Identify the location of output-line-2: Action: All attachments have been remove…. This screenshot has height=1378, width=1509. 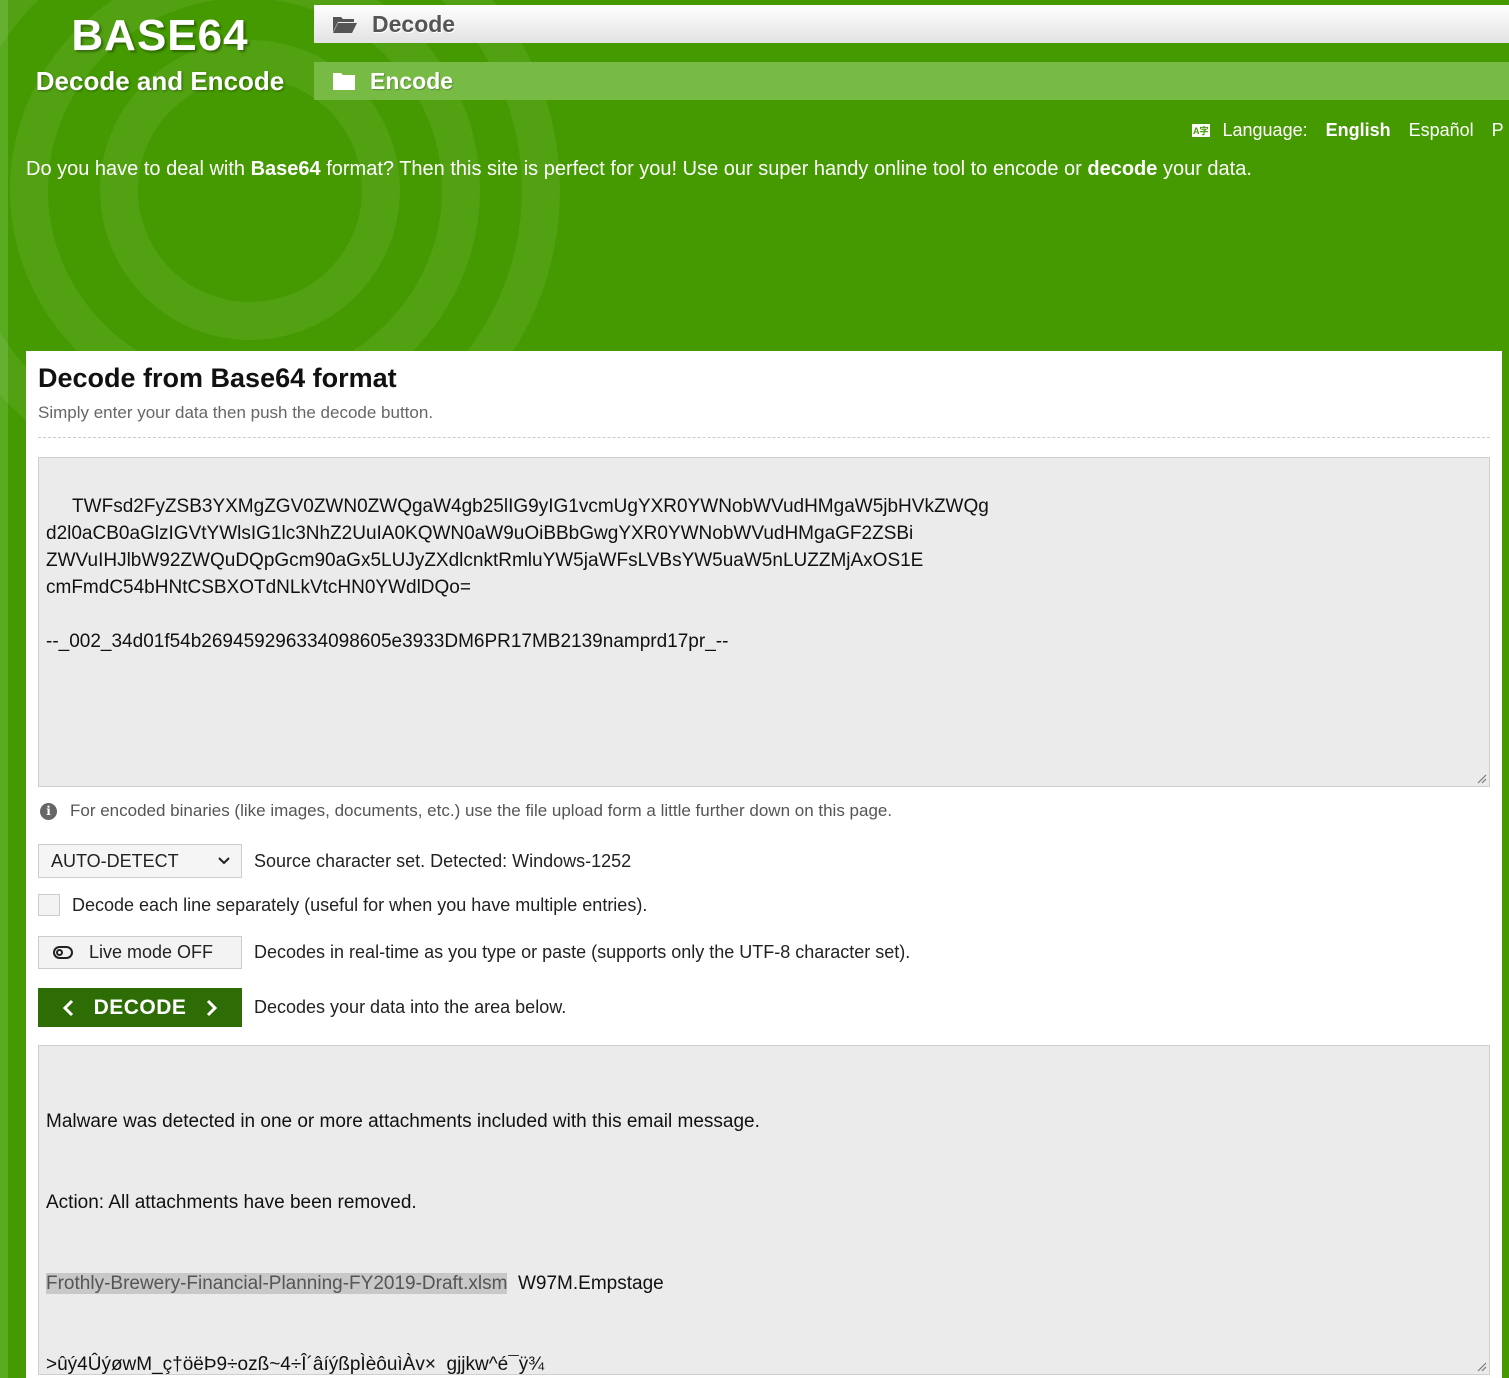
(231, 1202).